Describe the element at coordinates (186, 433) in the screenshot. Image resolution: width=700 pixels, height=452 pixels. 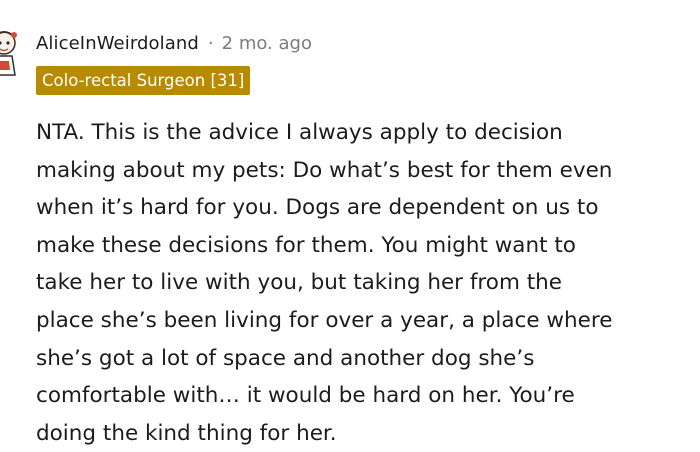
I see `comment-line: doing the kind thing for her.` at that location.